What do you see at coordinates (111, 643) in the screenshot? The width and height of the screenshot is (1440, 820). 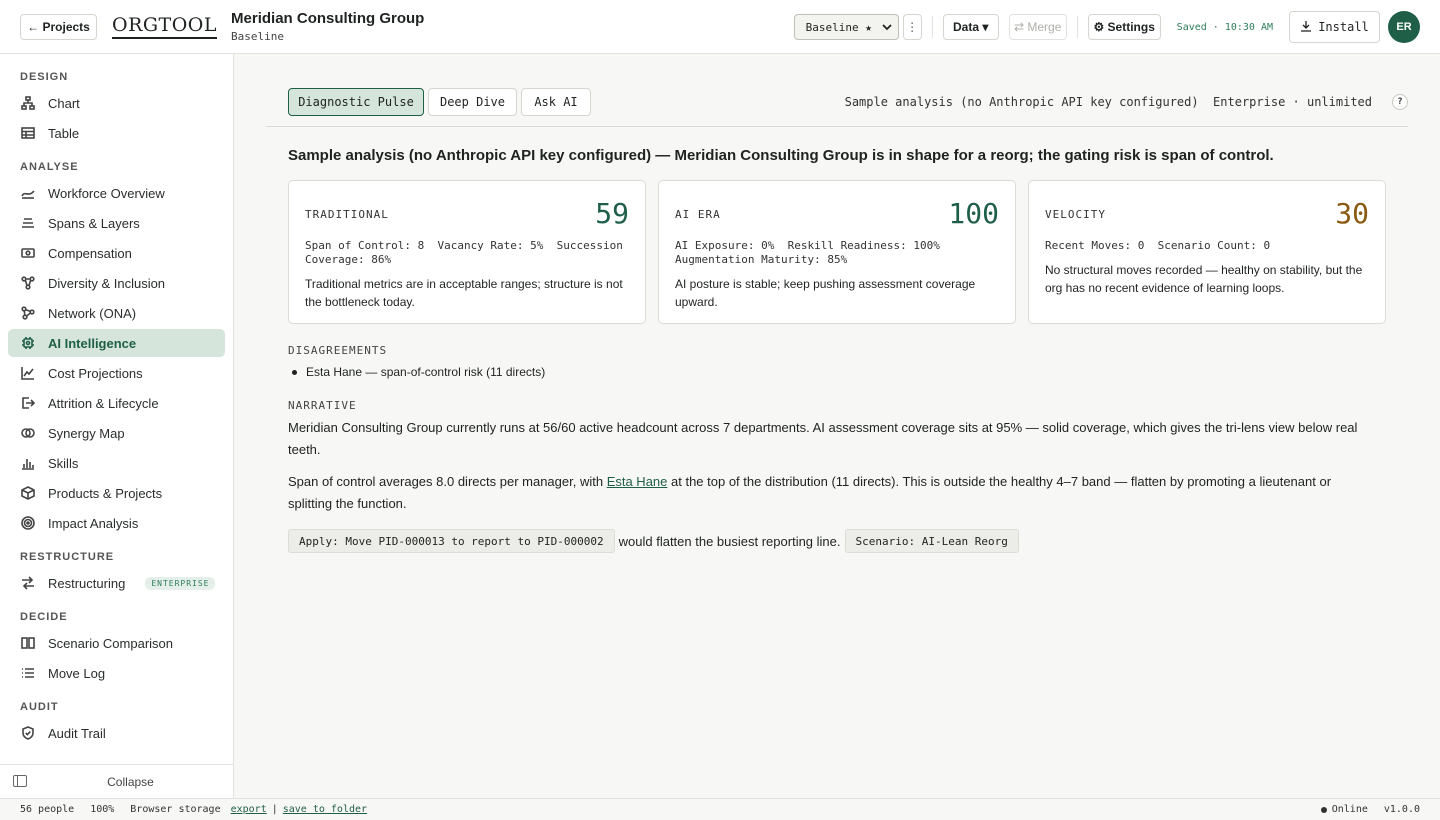 I see `sidebar-item-label: Scenario Comparison` at bounding box center [111, 643].